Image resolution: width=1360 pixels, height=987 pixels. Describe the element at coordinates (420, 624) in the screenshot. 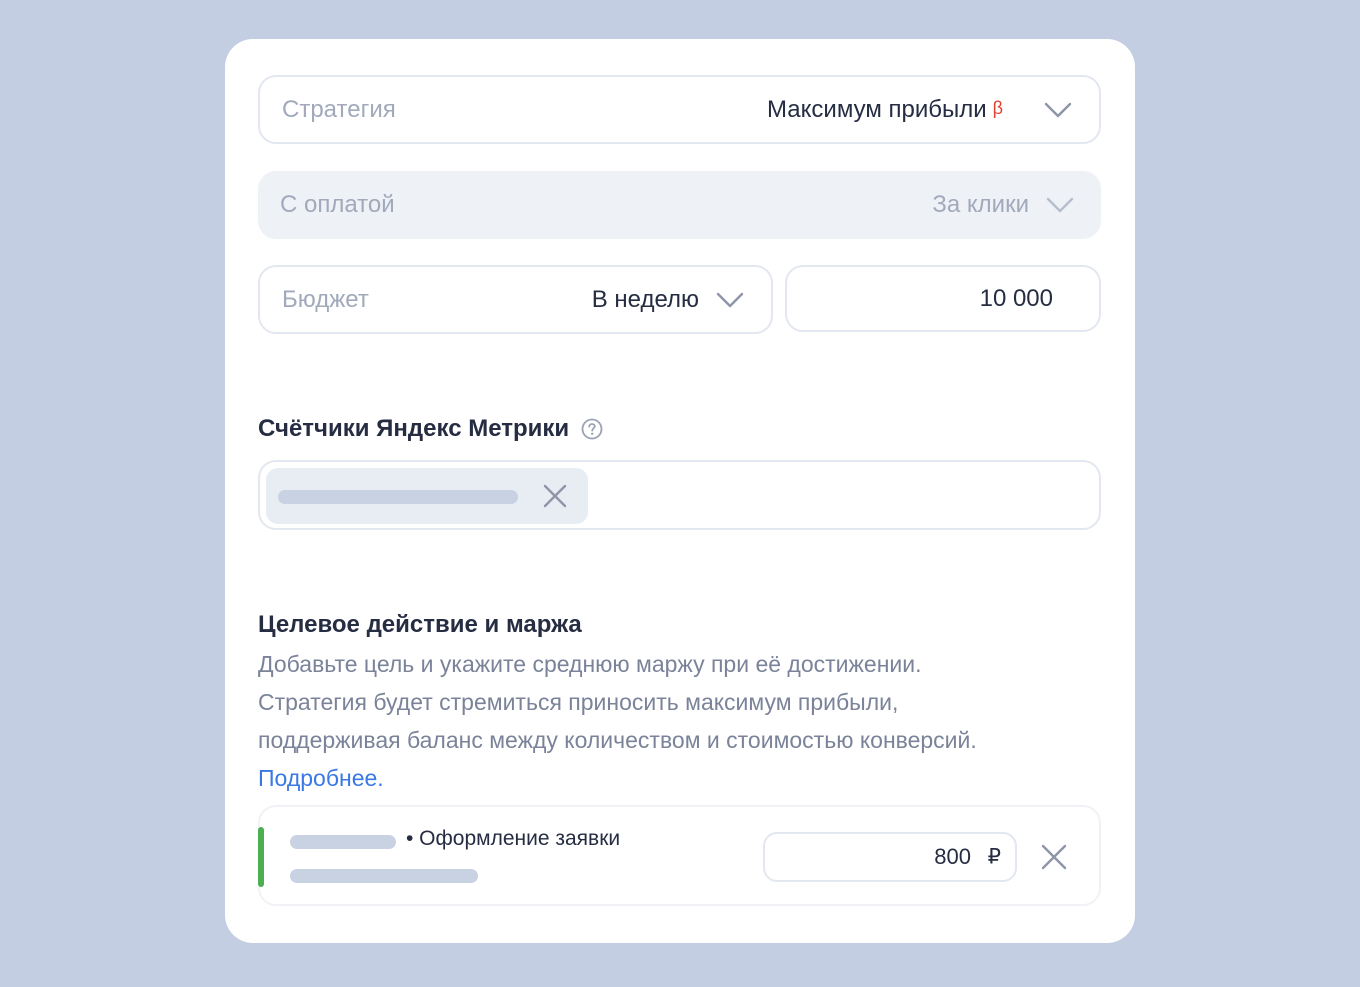

I see `goal-section-title: Целевое действие и маржа` at that location.